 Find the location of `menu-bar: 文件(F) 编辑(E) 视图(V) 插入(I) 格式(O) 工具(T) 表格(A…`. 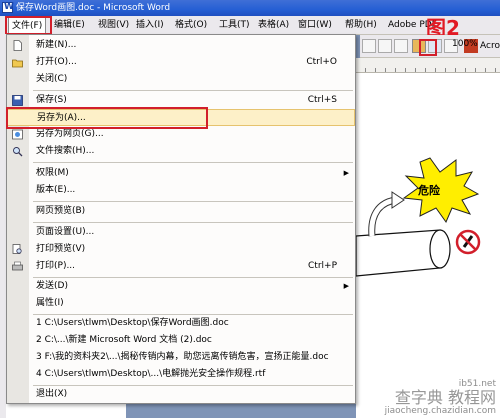

menu-bar: 文件(F) 编辑(E) 视图(V) 插入(I) 格式(O) 工具(T) 表格(A… is located at coordinates (250, 25).